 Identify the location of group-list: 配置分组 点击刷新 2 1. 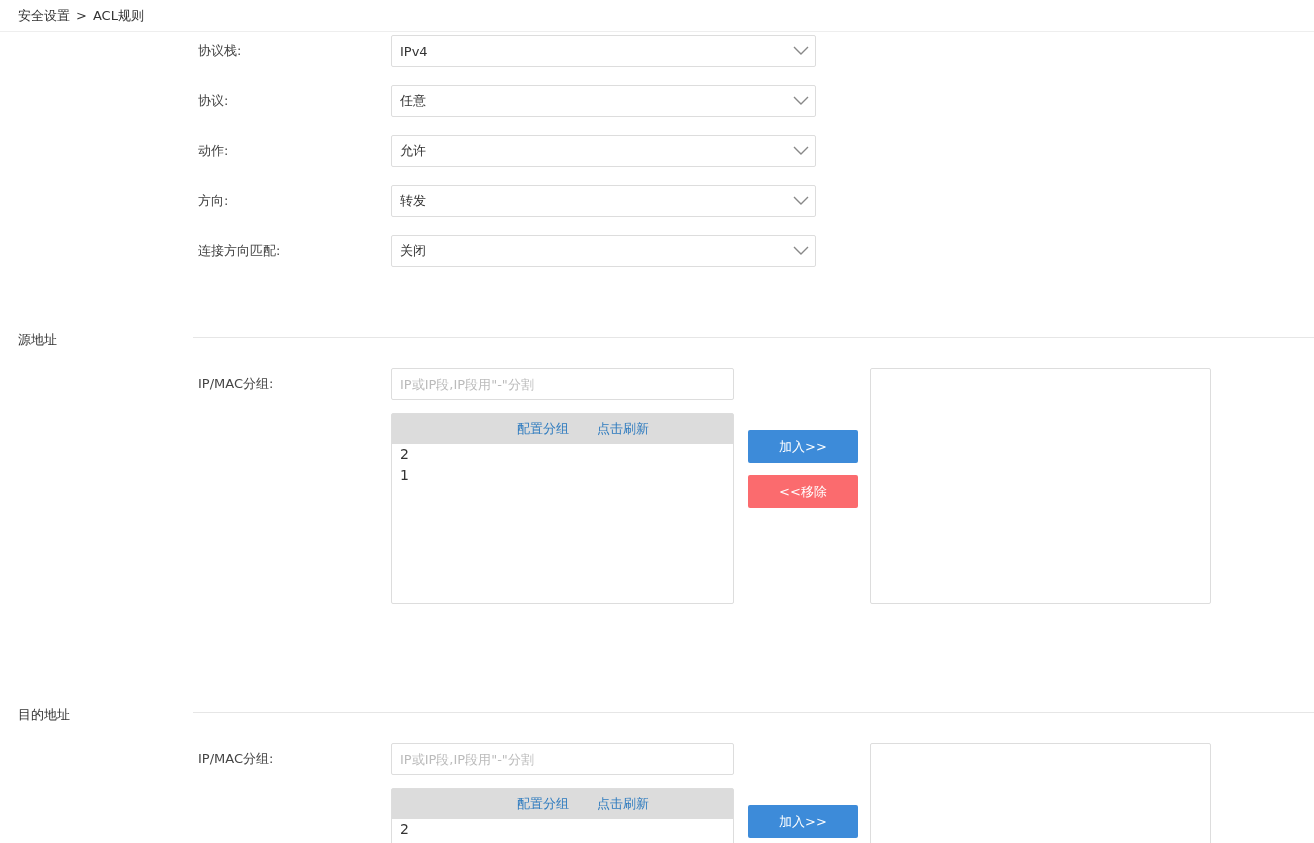
(562, 508).